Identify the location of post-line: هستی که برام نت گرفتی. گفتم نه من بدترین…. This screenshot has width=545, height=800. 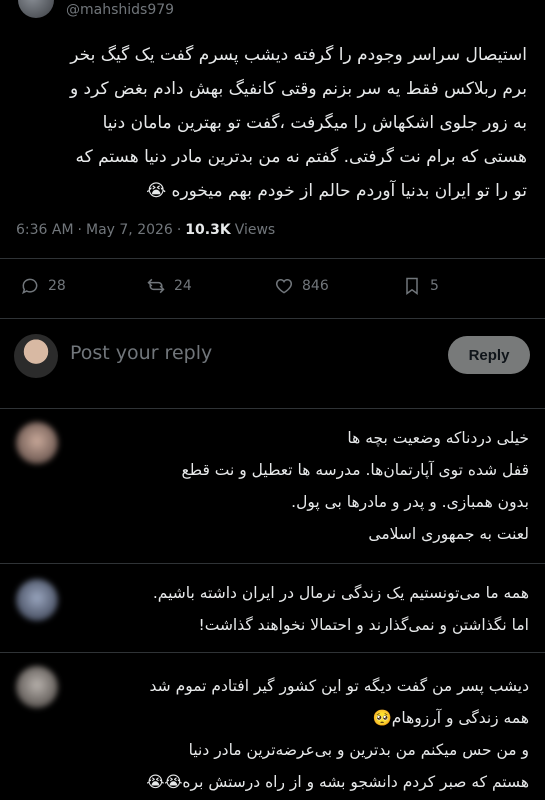
(301, 157).